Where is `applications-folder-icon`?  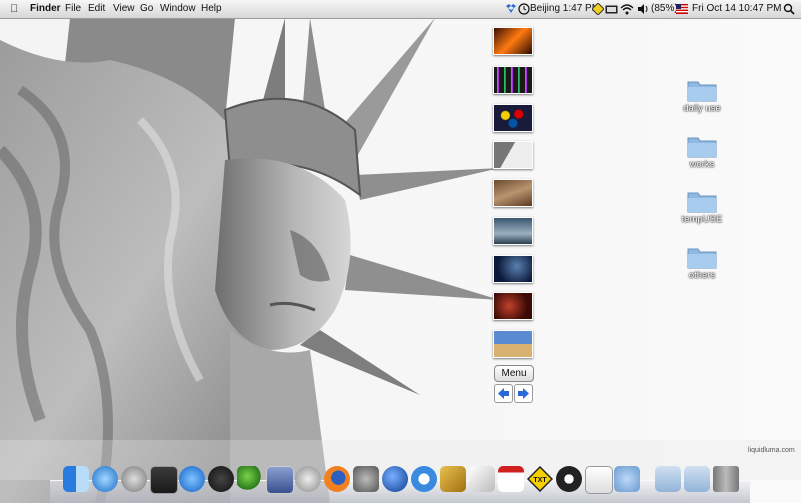 applications-folder-icon is located at coordinates (668, 479).